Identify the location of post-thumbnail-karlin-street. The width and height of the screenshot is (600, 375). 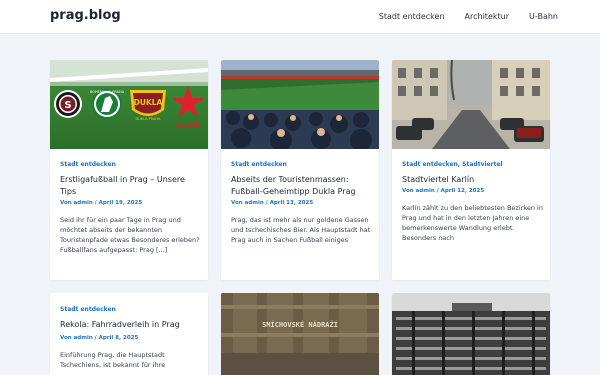
(471, 104).